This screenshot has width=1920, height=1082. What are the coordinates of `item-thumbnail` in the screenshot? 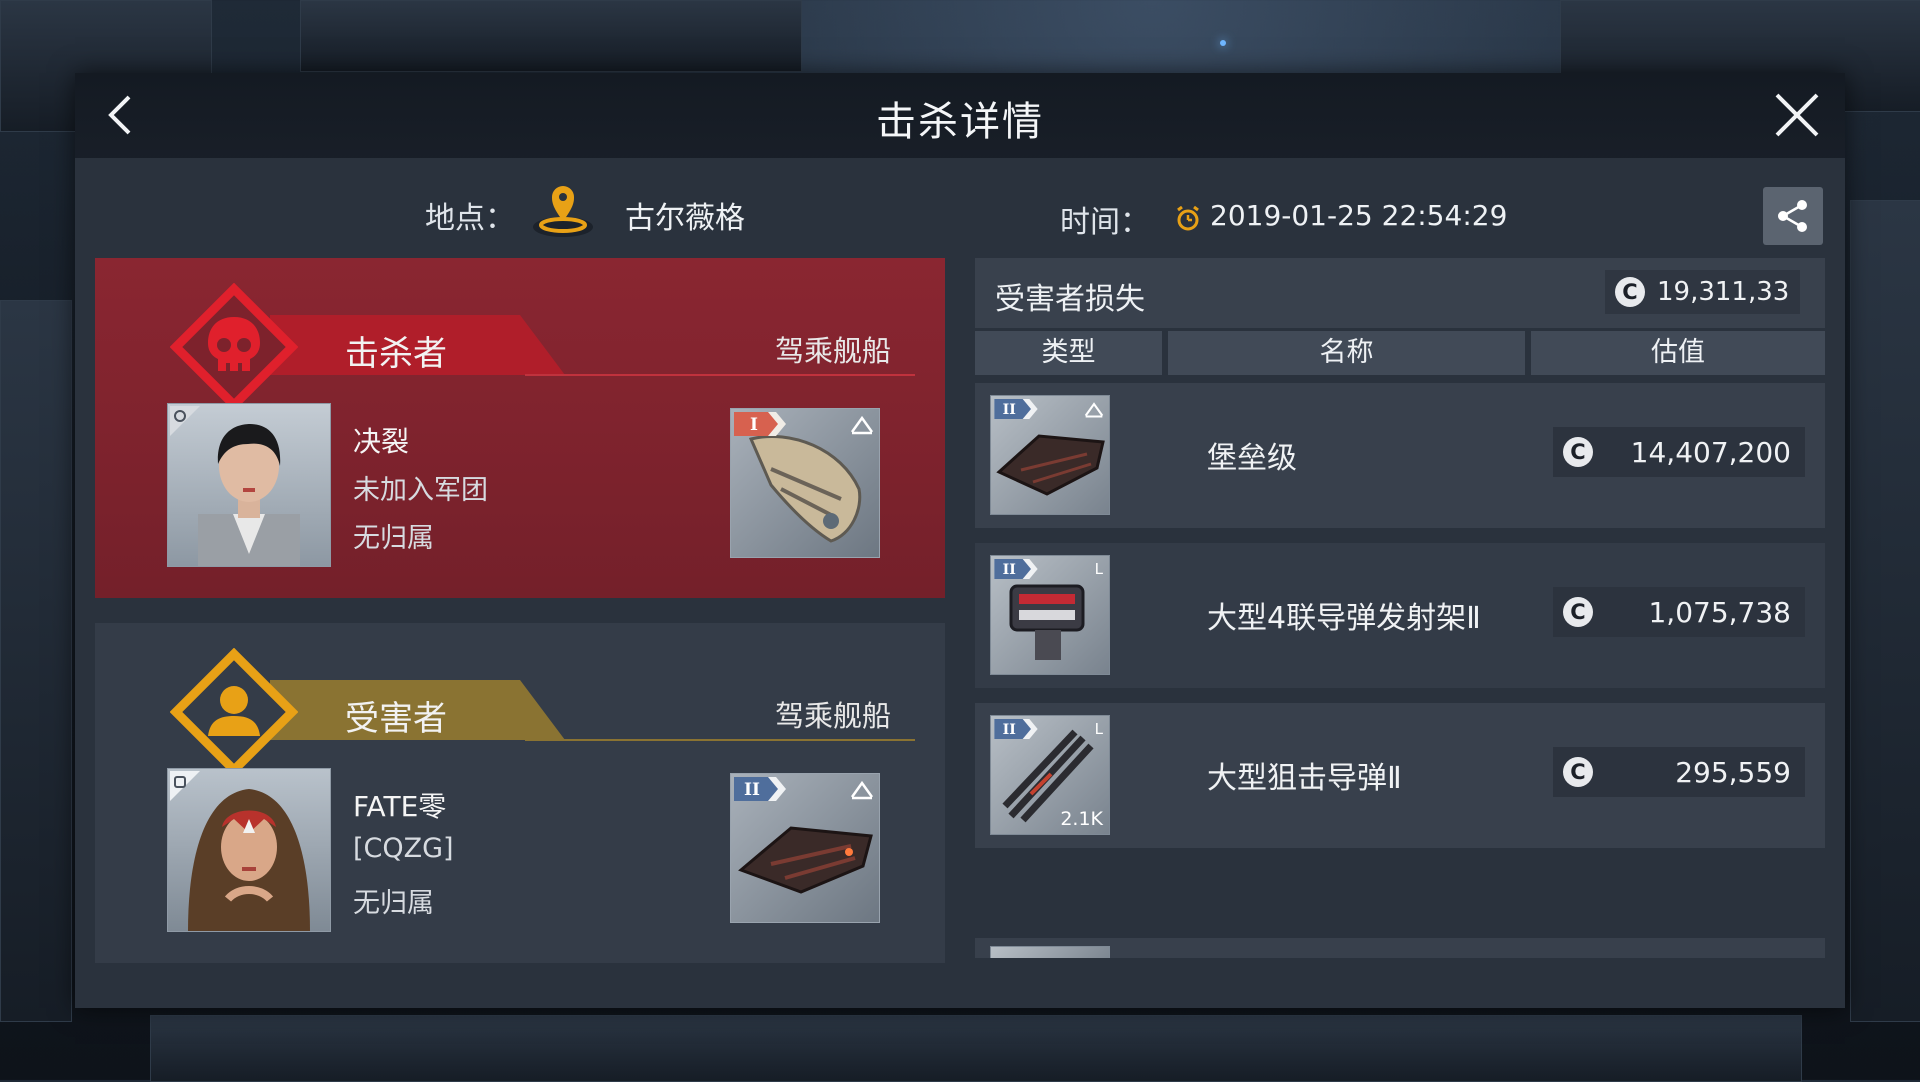 It's located at (1050, 952).